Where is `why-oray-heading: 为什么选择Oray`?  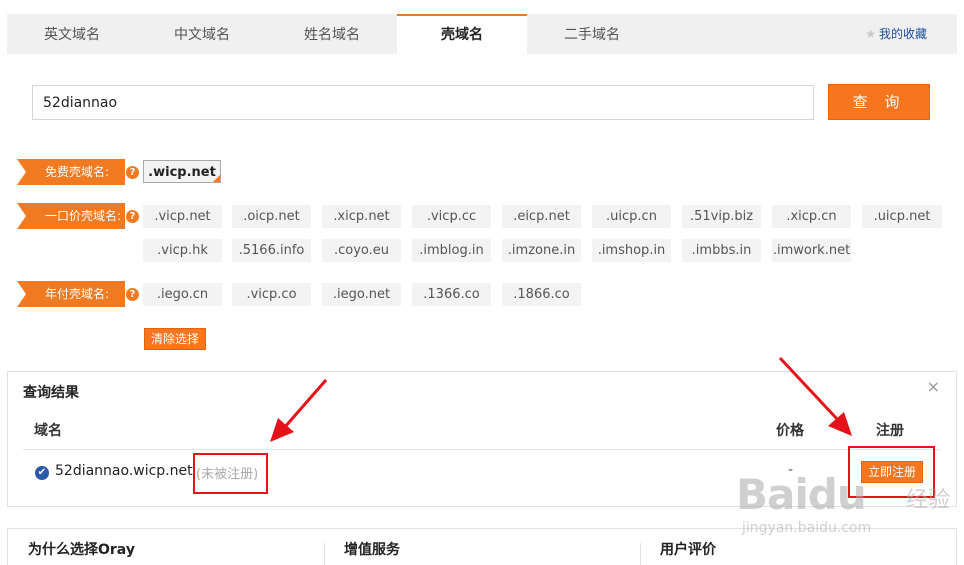 why-oray-heading: 为什么选择Oray is located at coordinates (81, 550).